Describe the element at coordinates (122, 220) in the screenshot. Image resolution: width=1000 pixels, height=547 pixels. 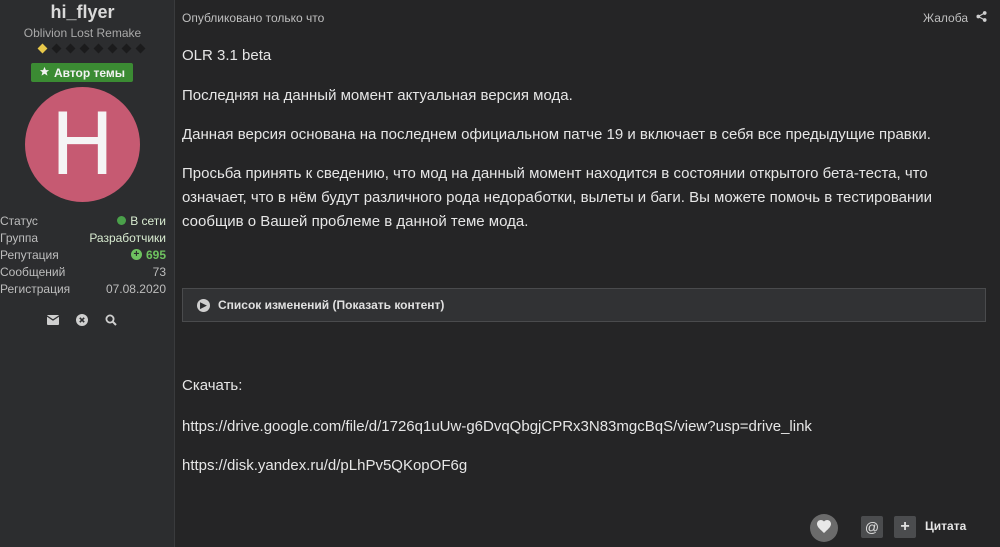
I see `online-dot-icon` at that location.